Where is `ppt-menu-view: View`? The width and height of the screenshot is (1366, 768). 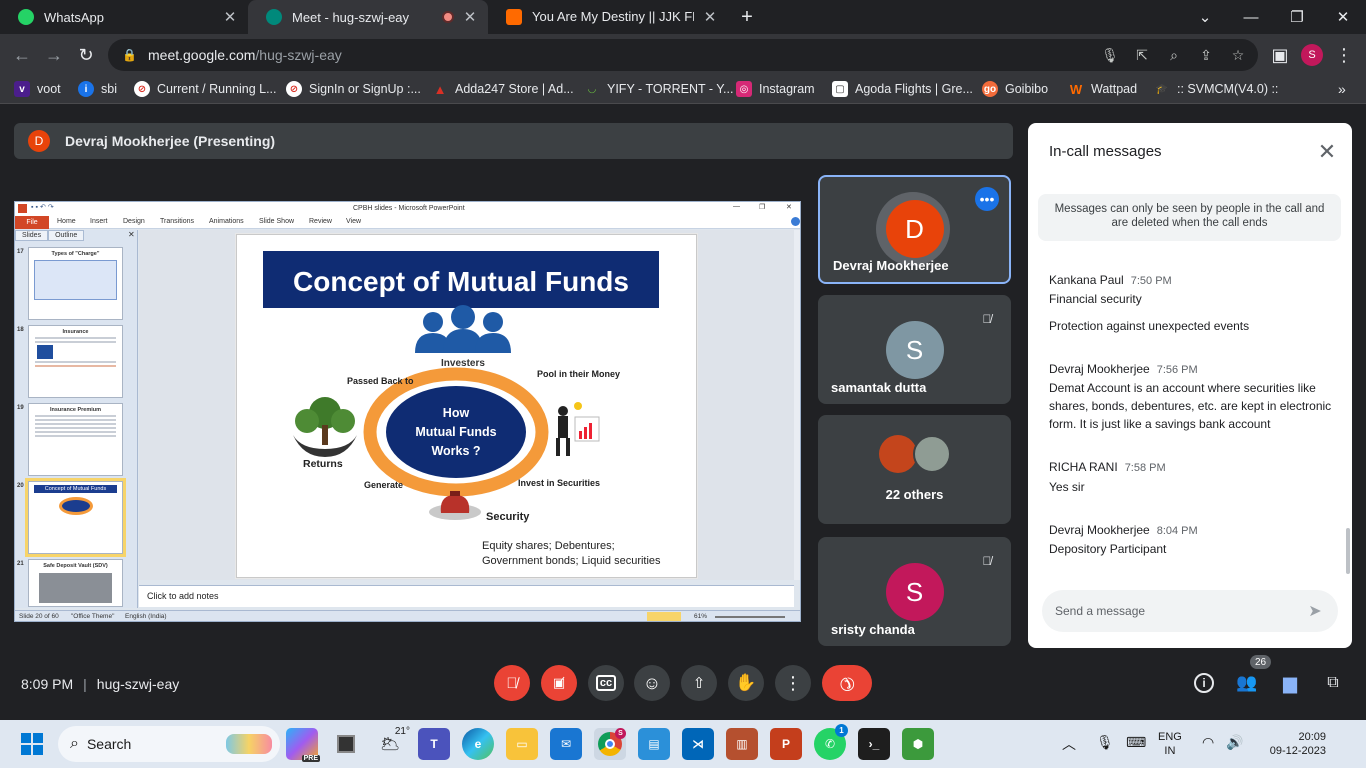 ppt-menu-view: View is located at coordinates (353, 221).